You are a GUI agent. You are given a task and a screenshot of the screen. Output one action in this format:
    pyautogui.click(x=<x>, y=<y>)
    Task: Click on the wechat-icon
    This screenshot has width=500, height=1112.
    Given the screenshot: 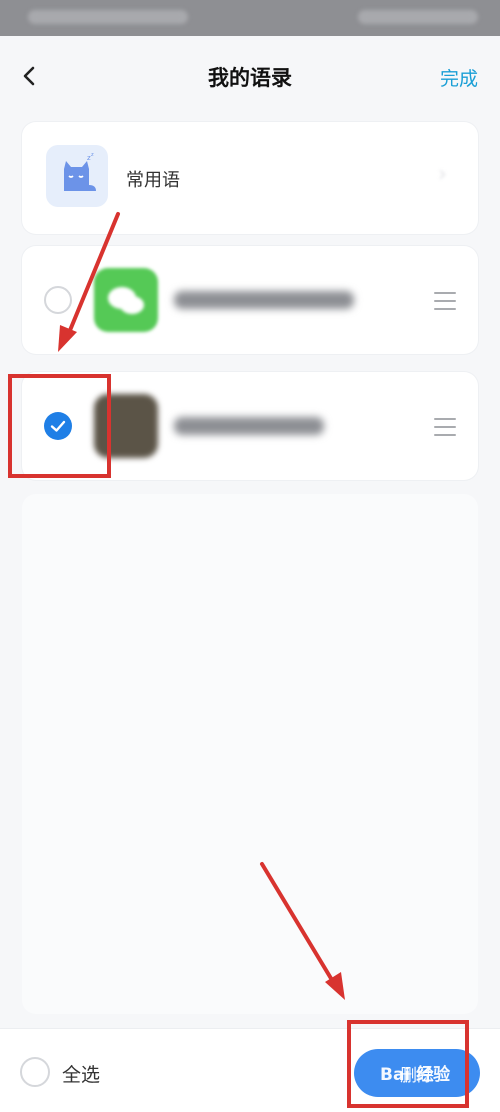 What is the action you would take?
    pyautogui.click(x=126, y=300)
    